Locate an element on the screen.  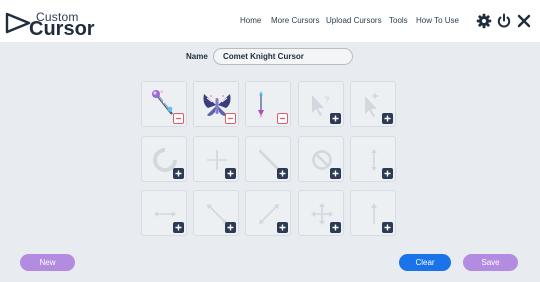
save-button: Save is located at coordinates (490, 262).